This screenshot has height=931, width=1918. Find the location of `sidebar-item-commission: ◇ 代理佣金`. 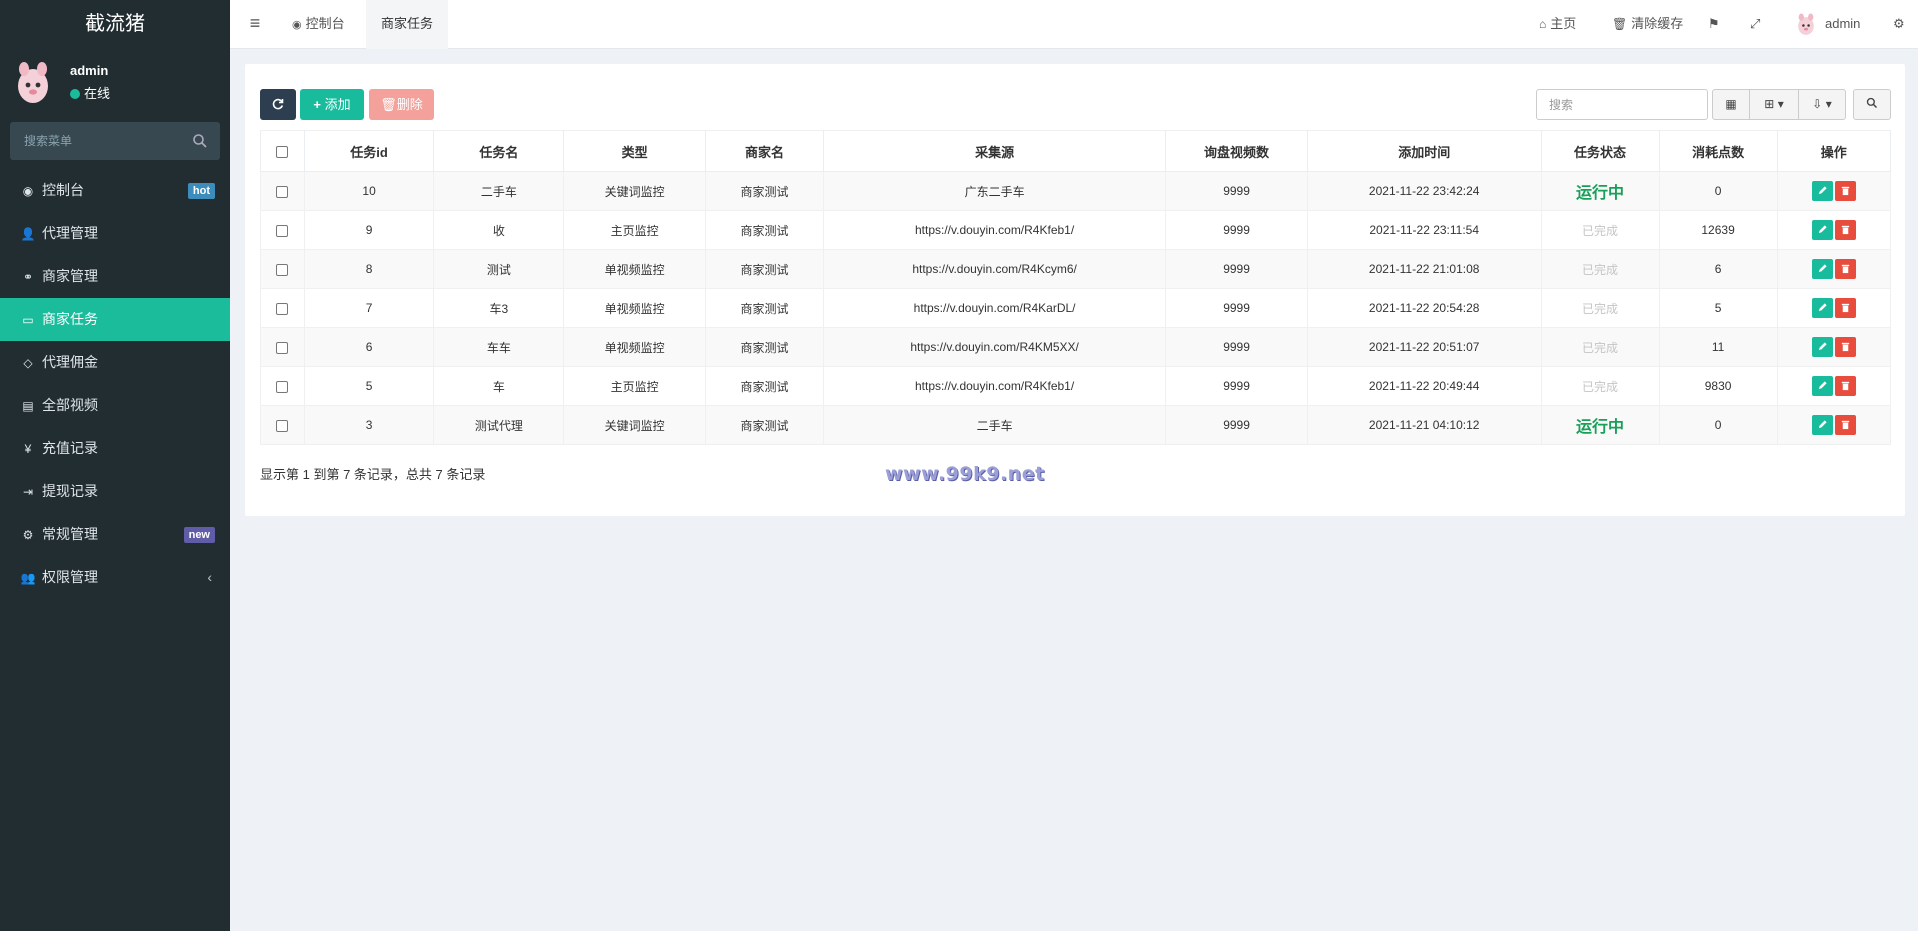

sidebar-item-commission: ◇ 代理佣金 is located at coordinates (115, 362).